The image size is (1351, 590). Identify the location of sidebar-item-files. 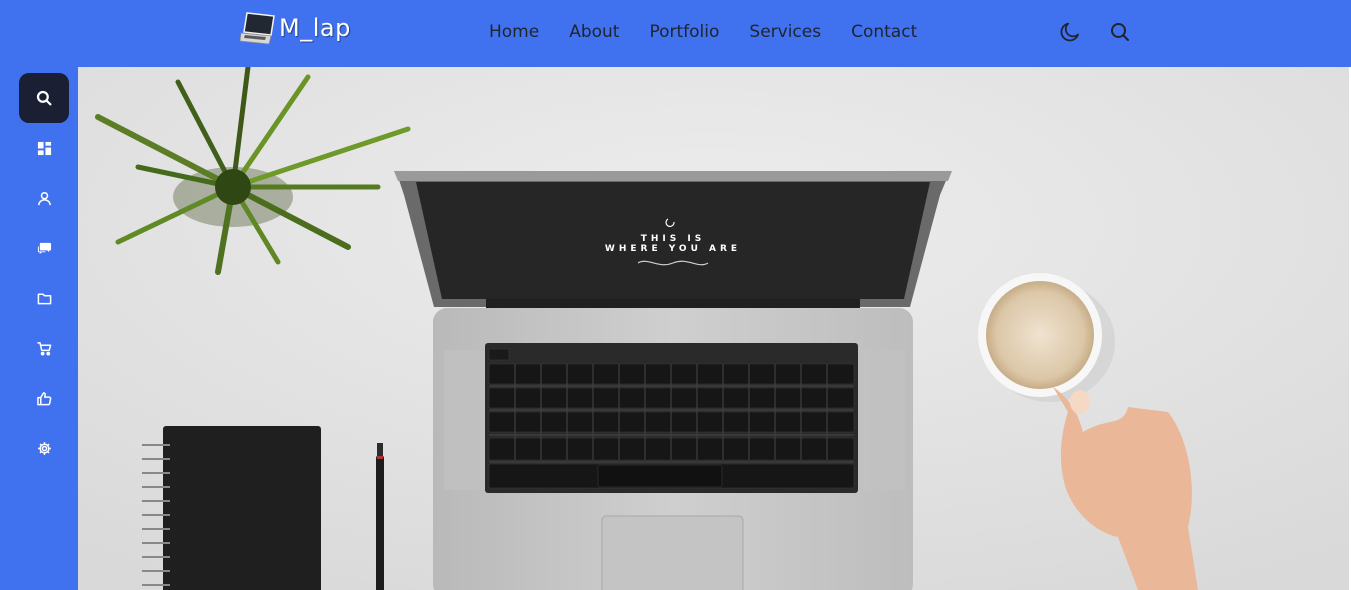
(44, 298).